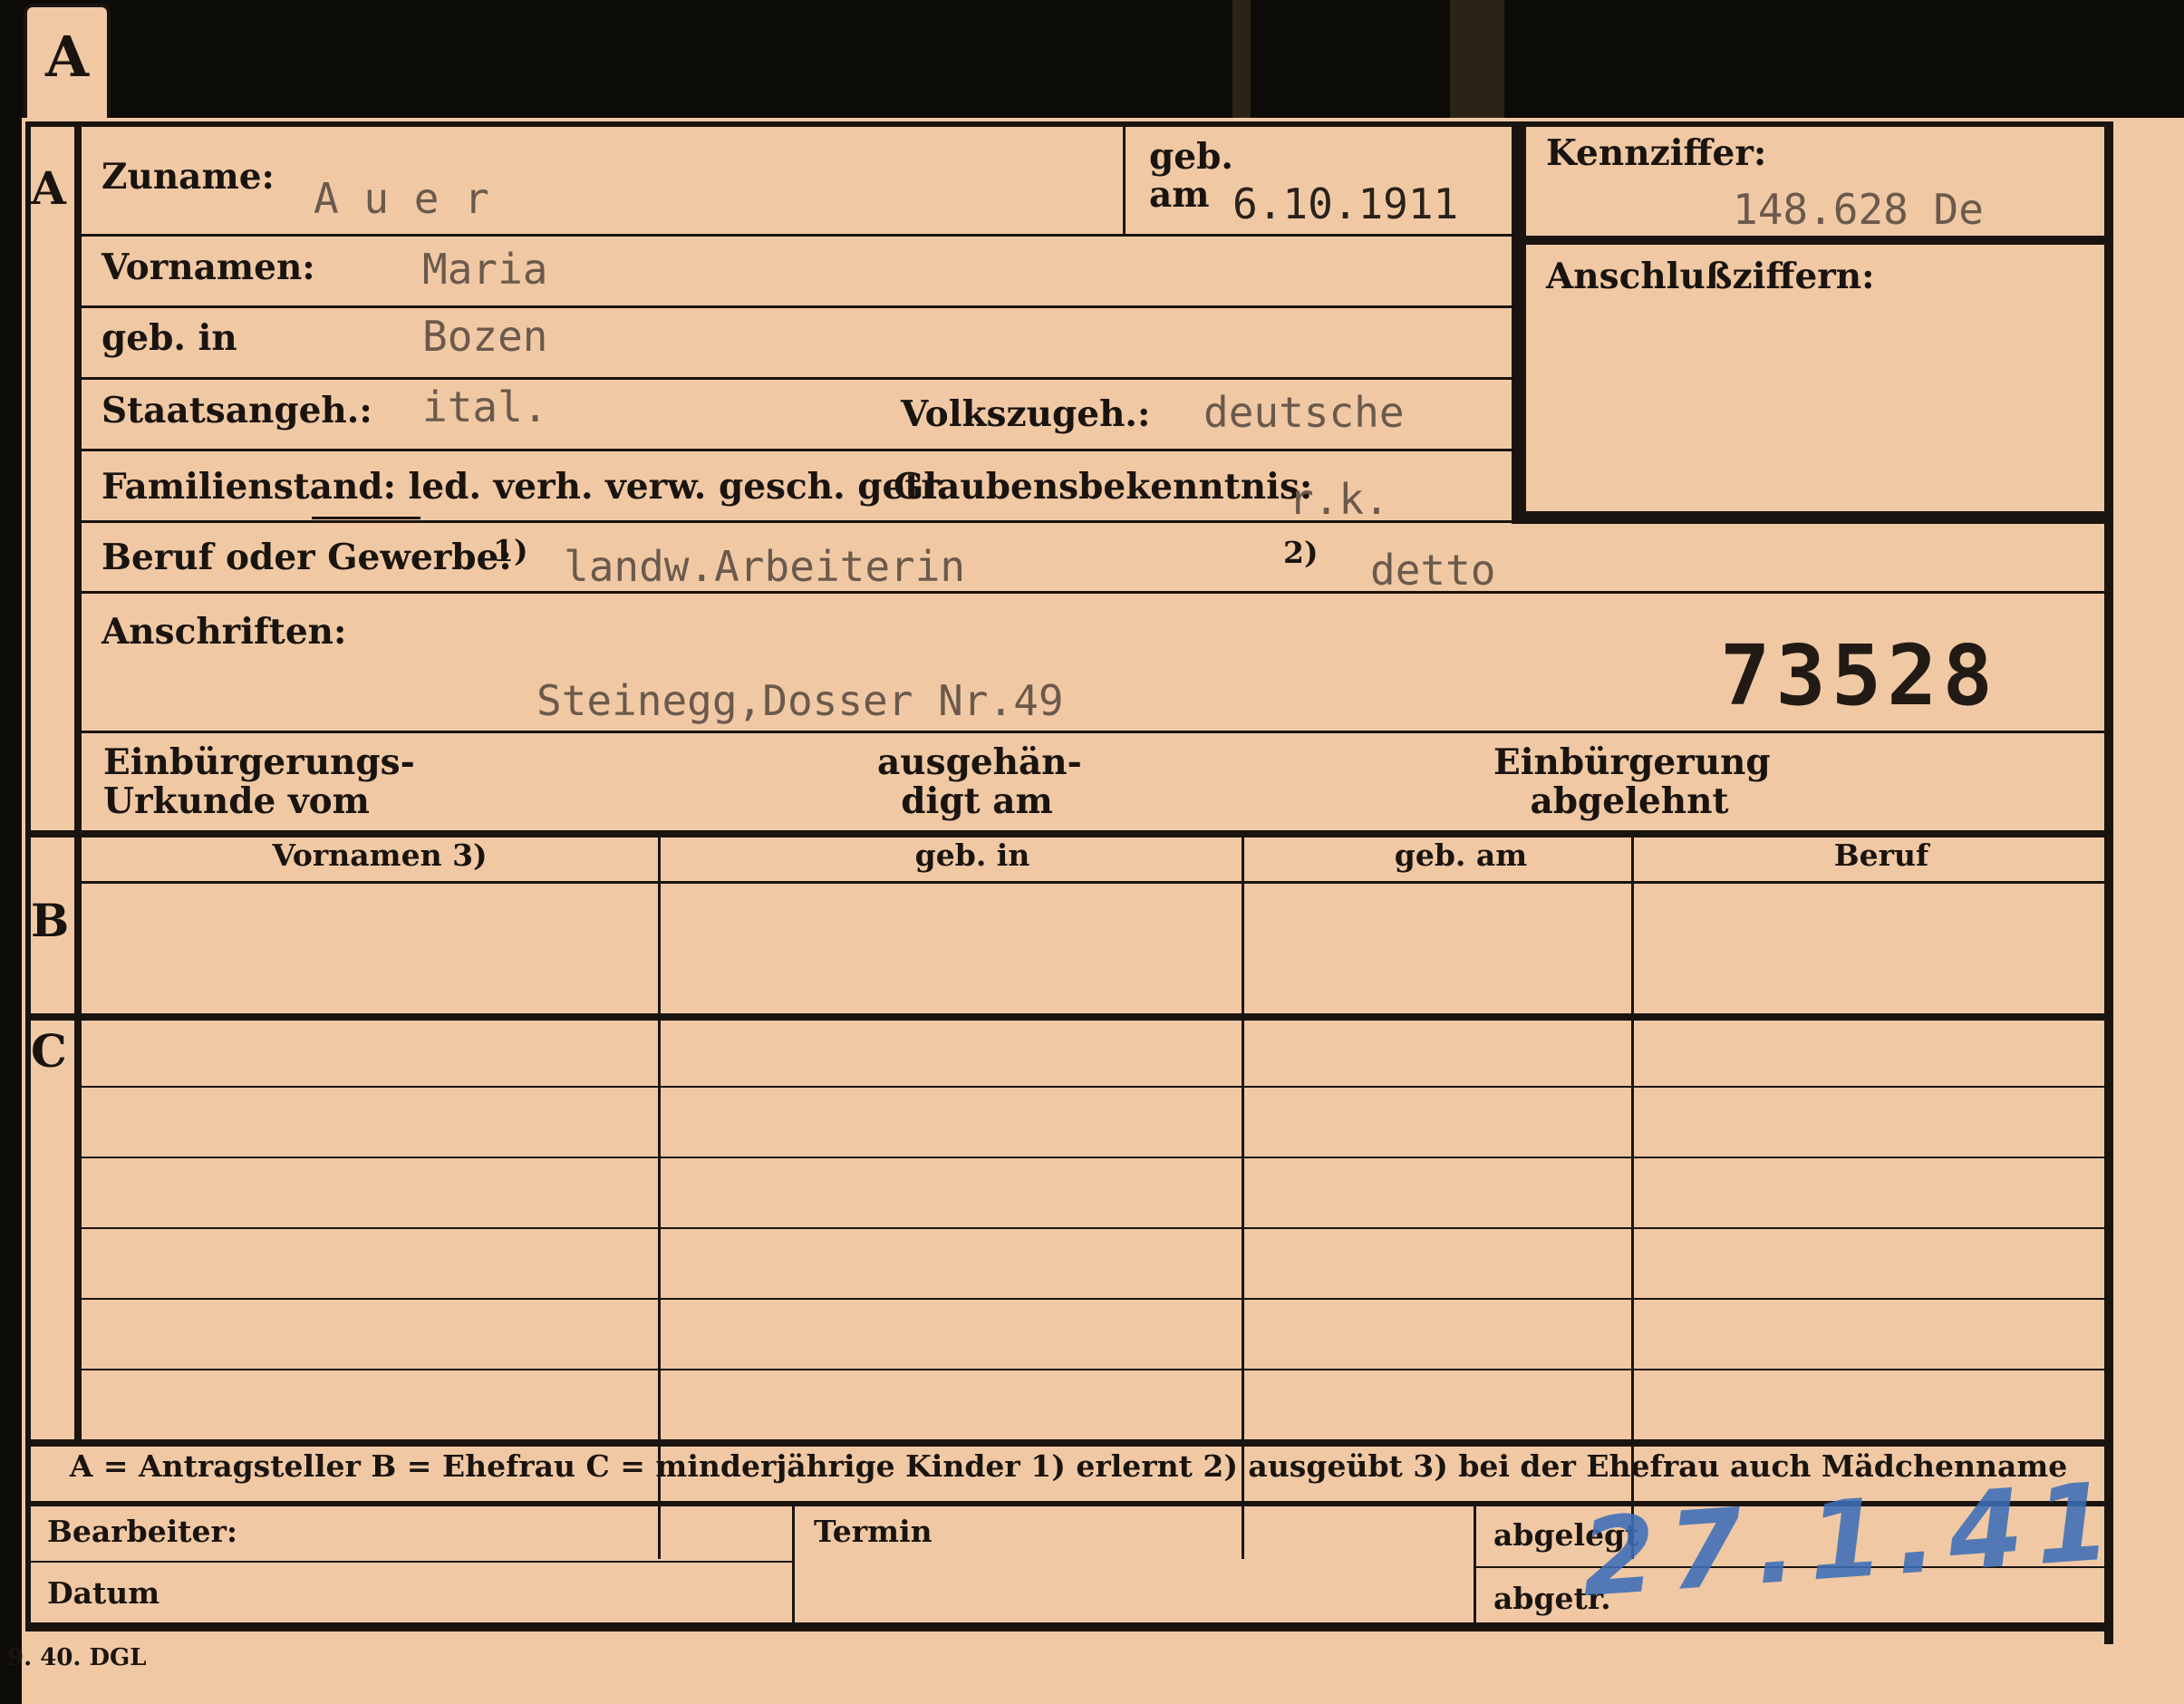 The image size is (2184, 1704). Describe the element at coordinates (236, 800) in the screenshot. I see `urkunde-label-line-2: Urkunde vom` at that location.